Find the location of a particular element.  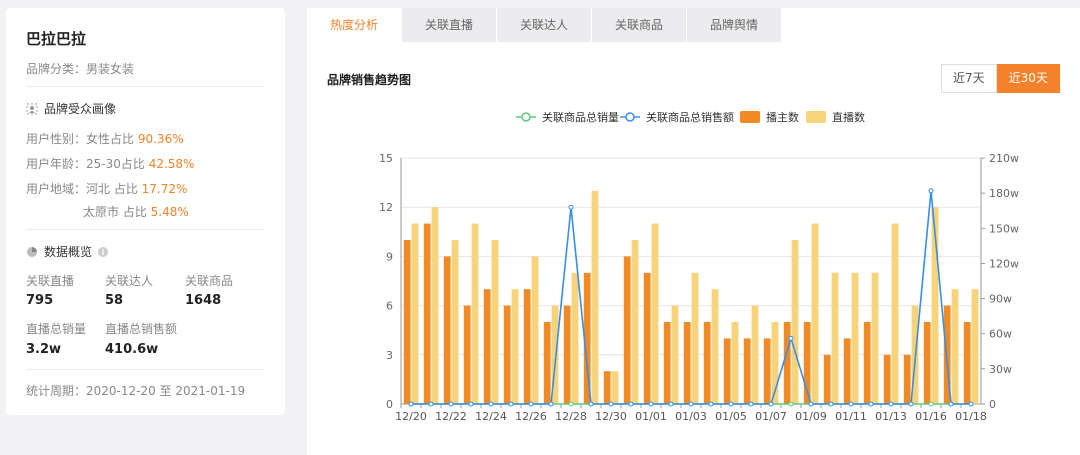

brand-category: 品牌分类：男装女装 is located at coordinates (80, 69).